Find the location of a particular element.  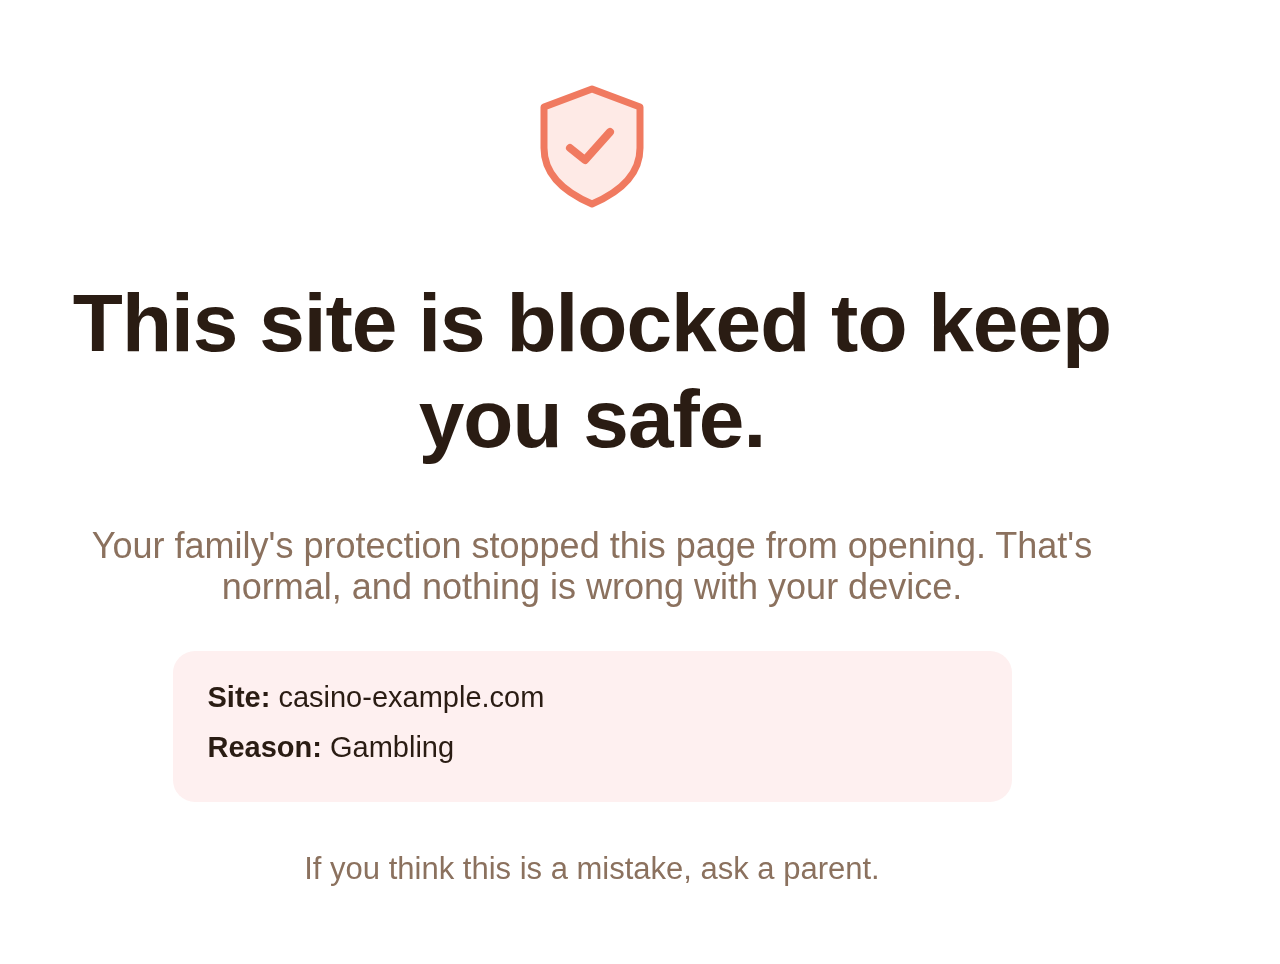

detail-text: Reason: Gambling is located at coordinates (331, 747).